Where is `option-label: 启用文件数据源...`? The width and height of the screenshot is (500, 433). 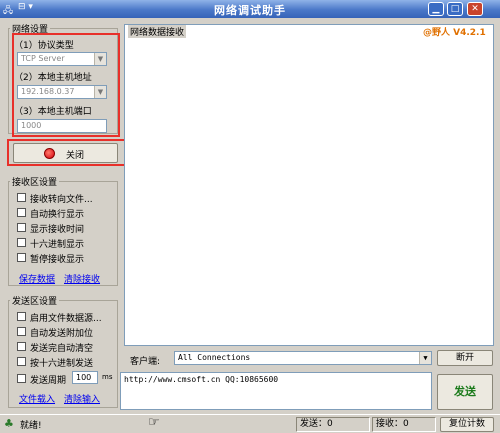 option-label: 启用文件数据源... is located at coordinates (66, 319).